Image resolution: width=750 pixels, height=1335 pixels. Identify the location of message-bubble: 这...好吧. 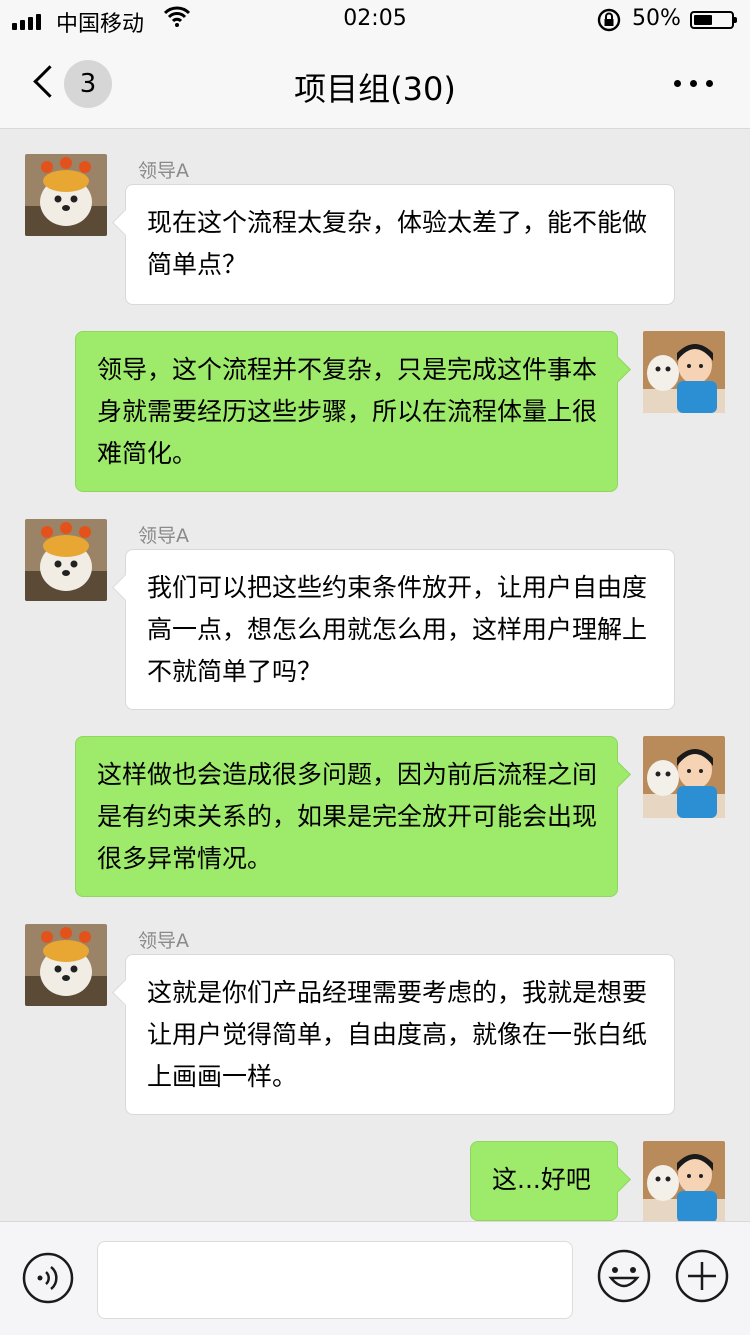
(544, 1181).